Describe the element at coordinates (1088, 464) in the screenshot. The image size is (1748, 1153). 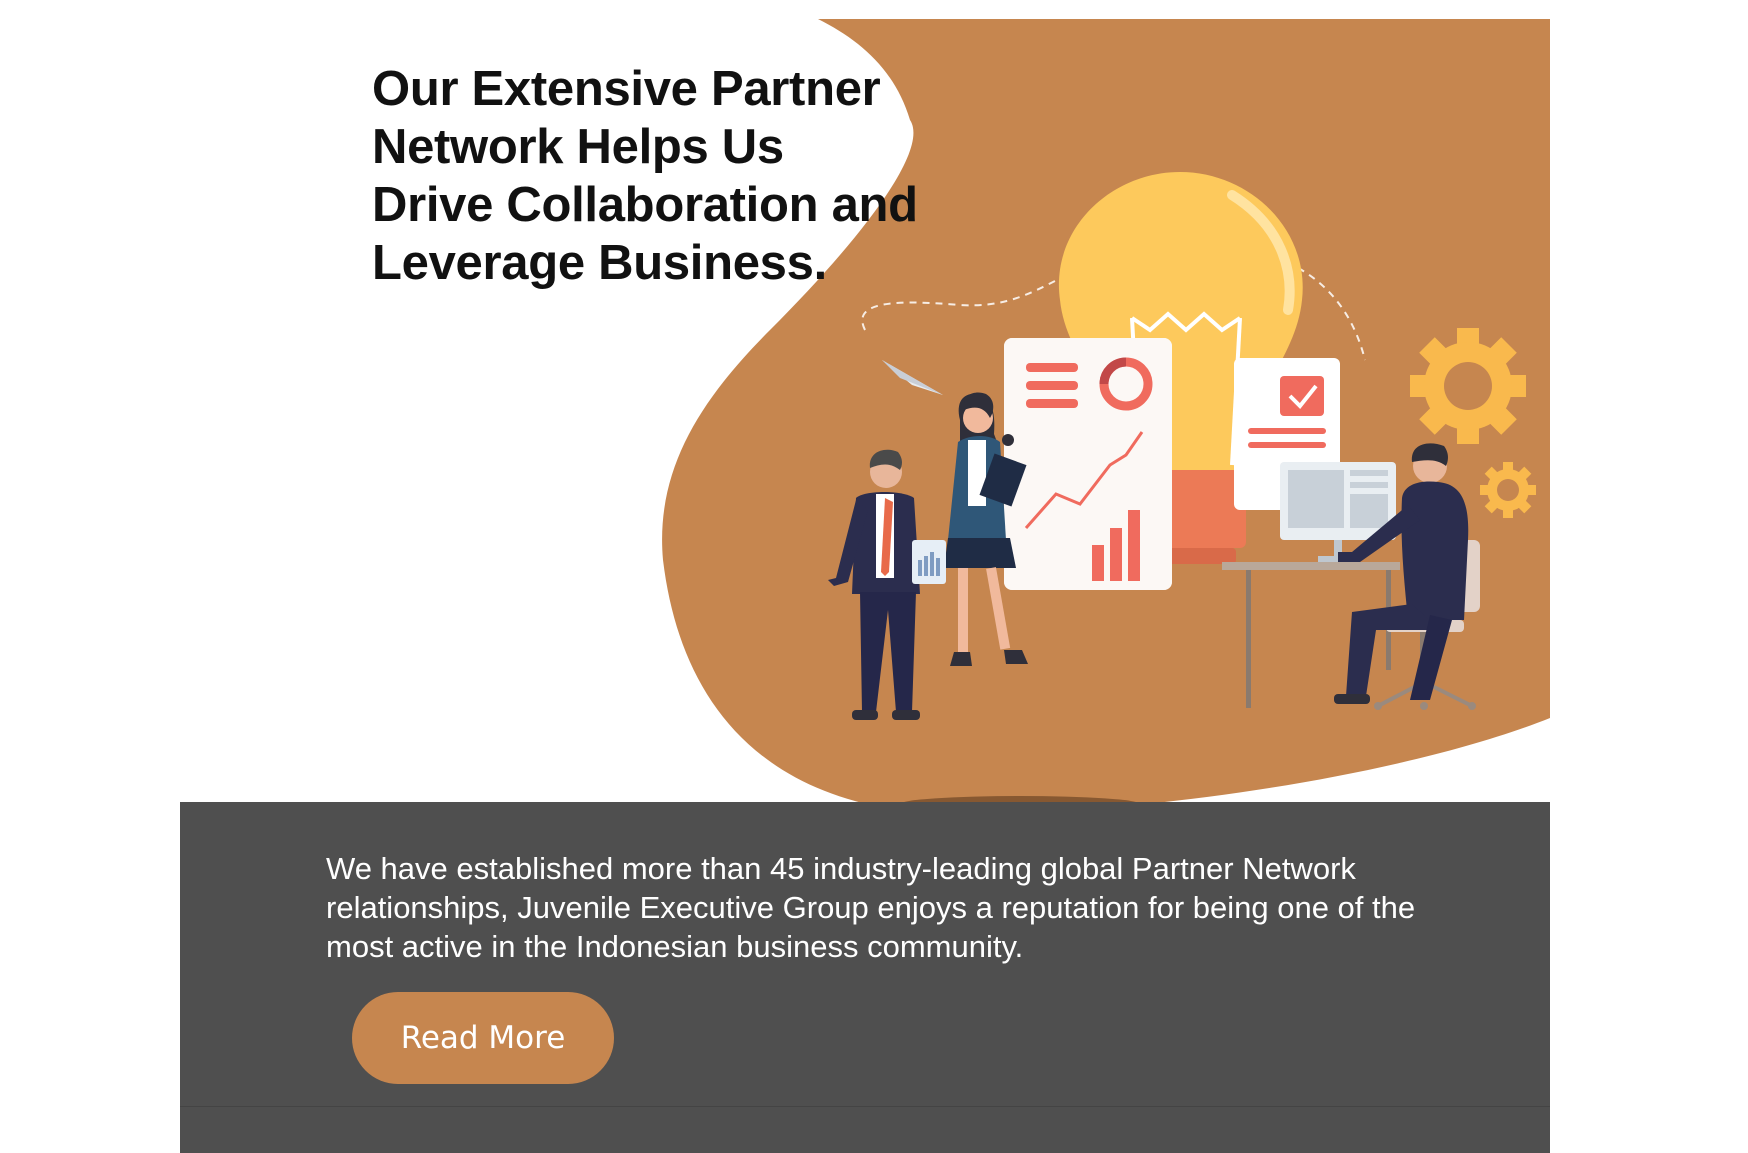
I see `analytics-card` at that location.